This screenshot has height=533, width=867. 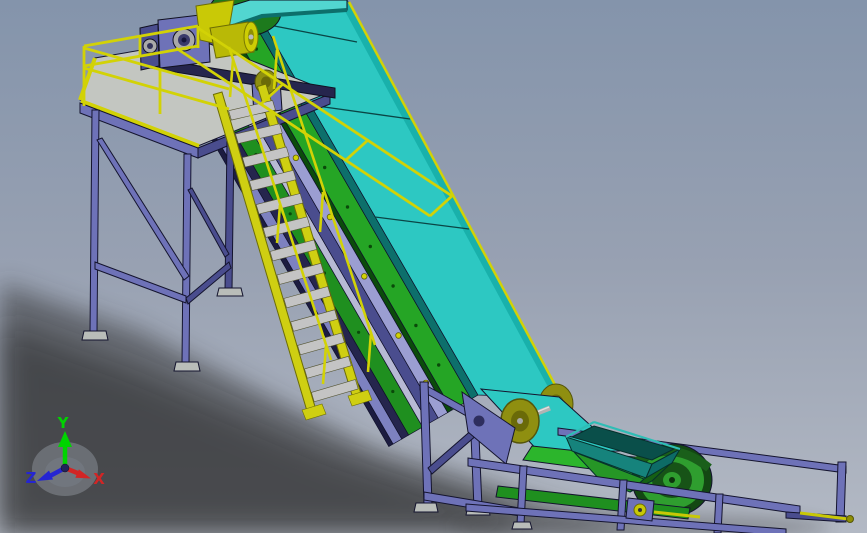 What do you see at coordinates (850, 519) in the screenshot?
I see `screw-nut` at bounding box center [850, 519].